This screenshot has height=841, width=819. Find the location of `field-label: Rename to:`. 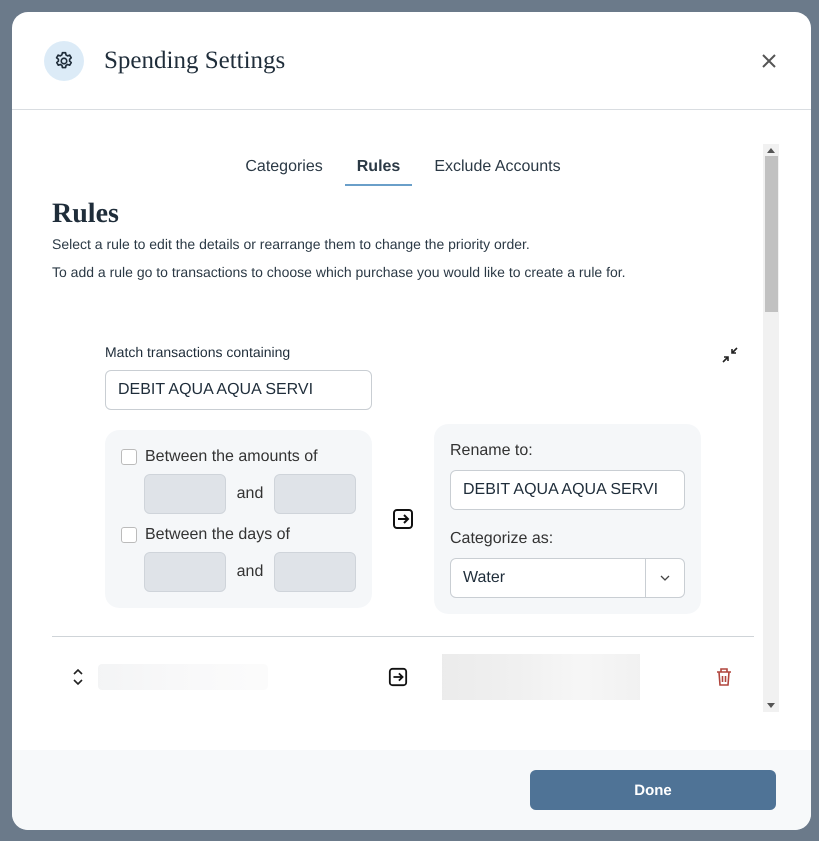

field-label: Rename to: is located at coordinates (492, 451).